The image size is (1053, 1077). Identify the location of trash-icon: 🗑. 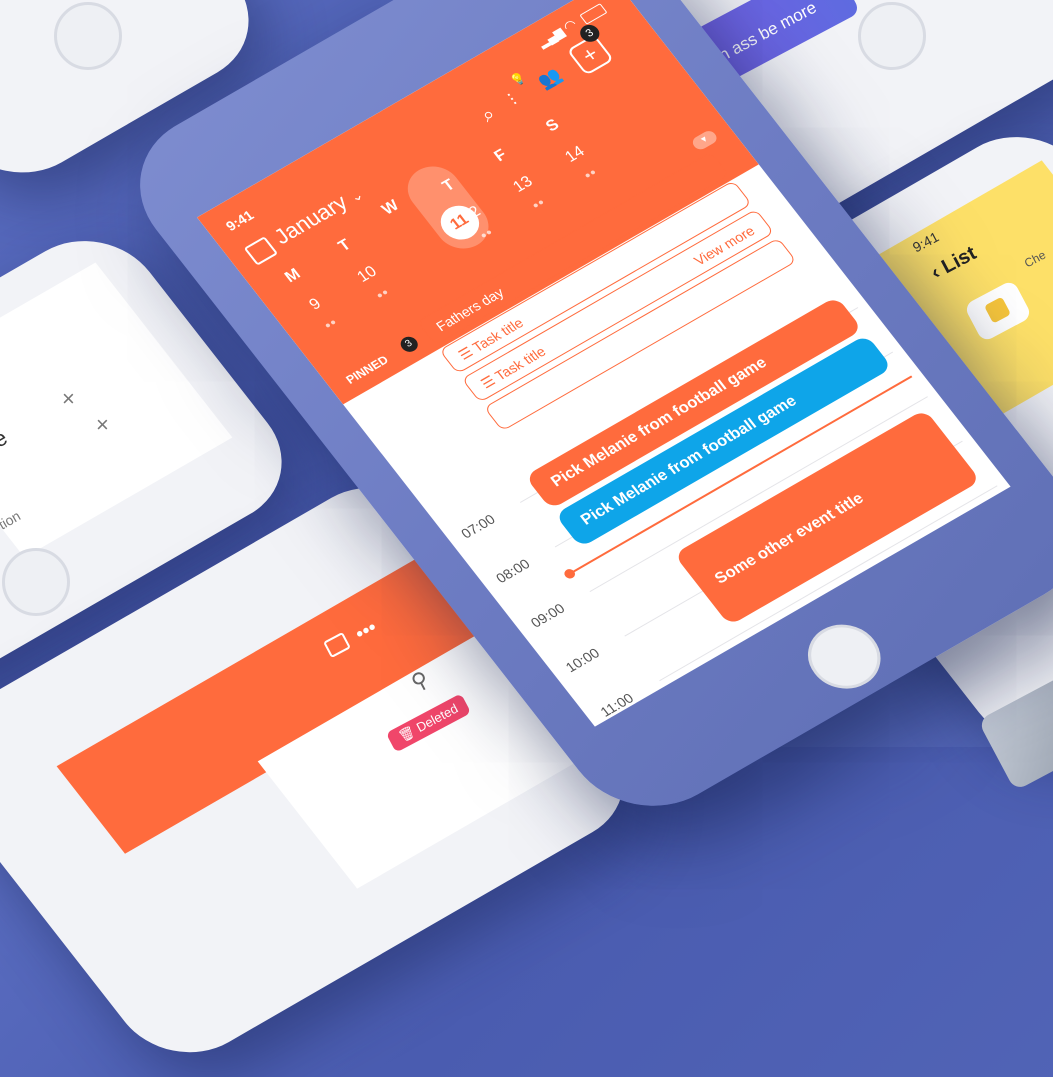
(407, 734).